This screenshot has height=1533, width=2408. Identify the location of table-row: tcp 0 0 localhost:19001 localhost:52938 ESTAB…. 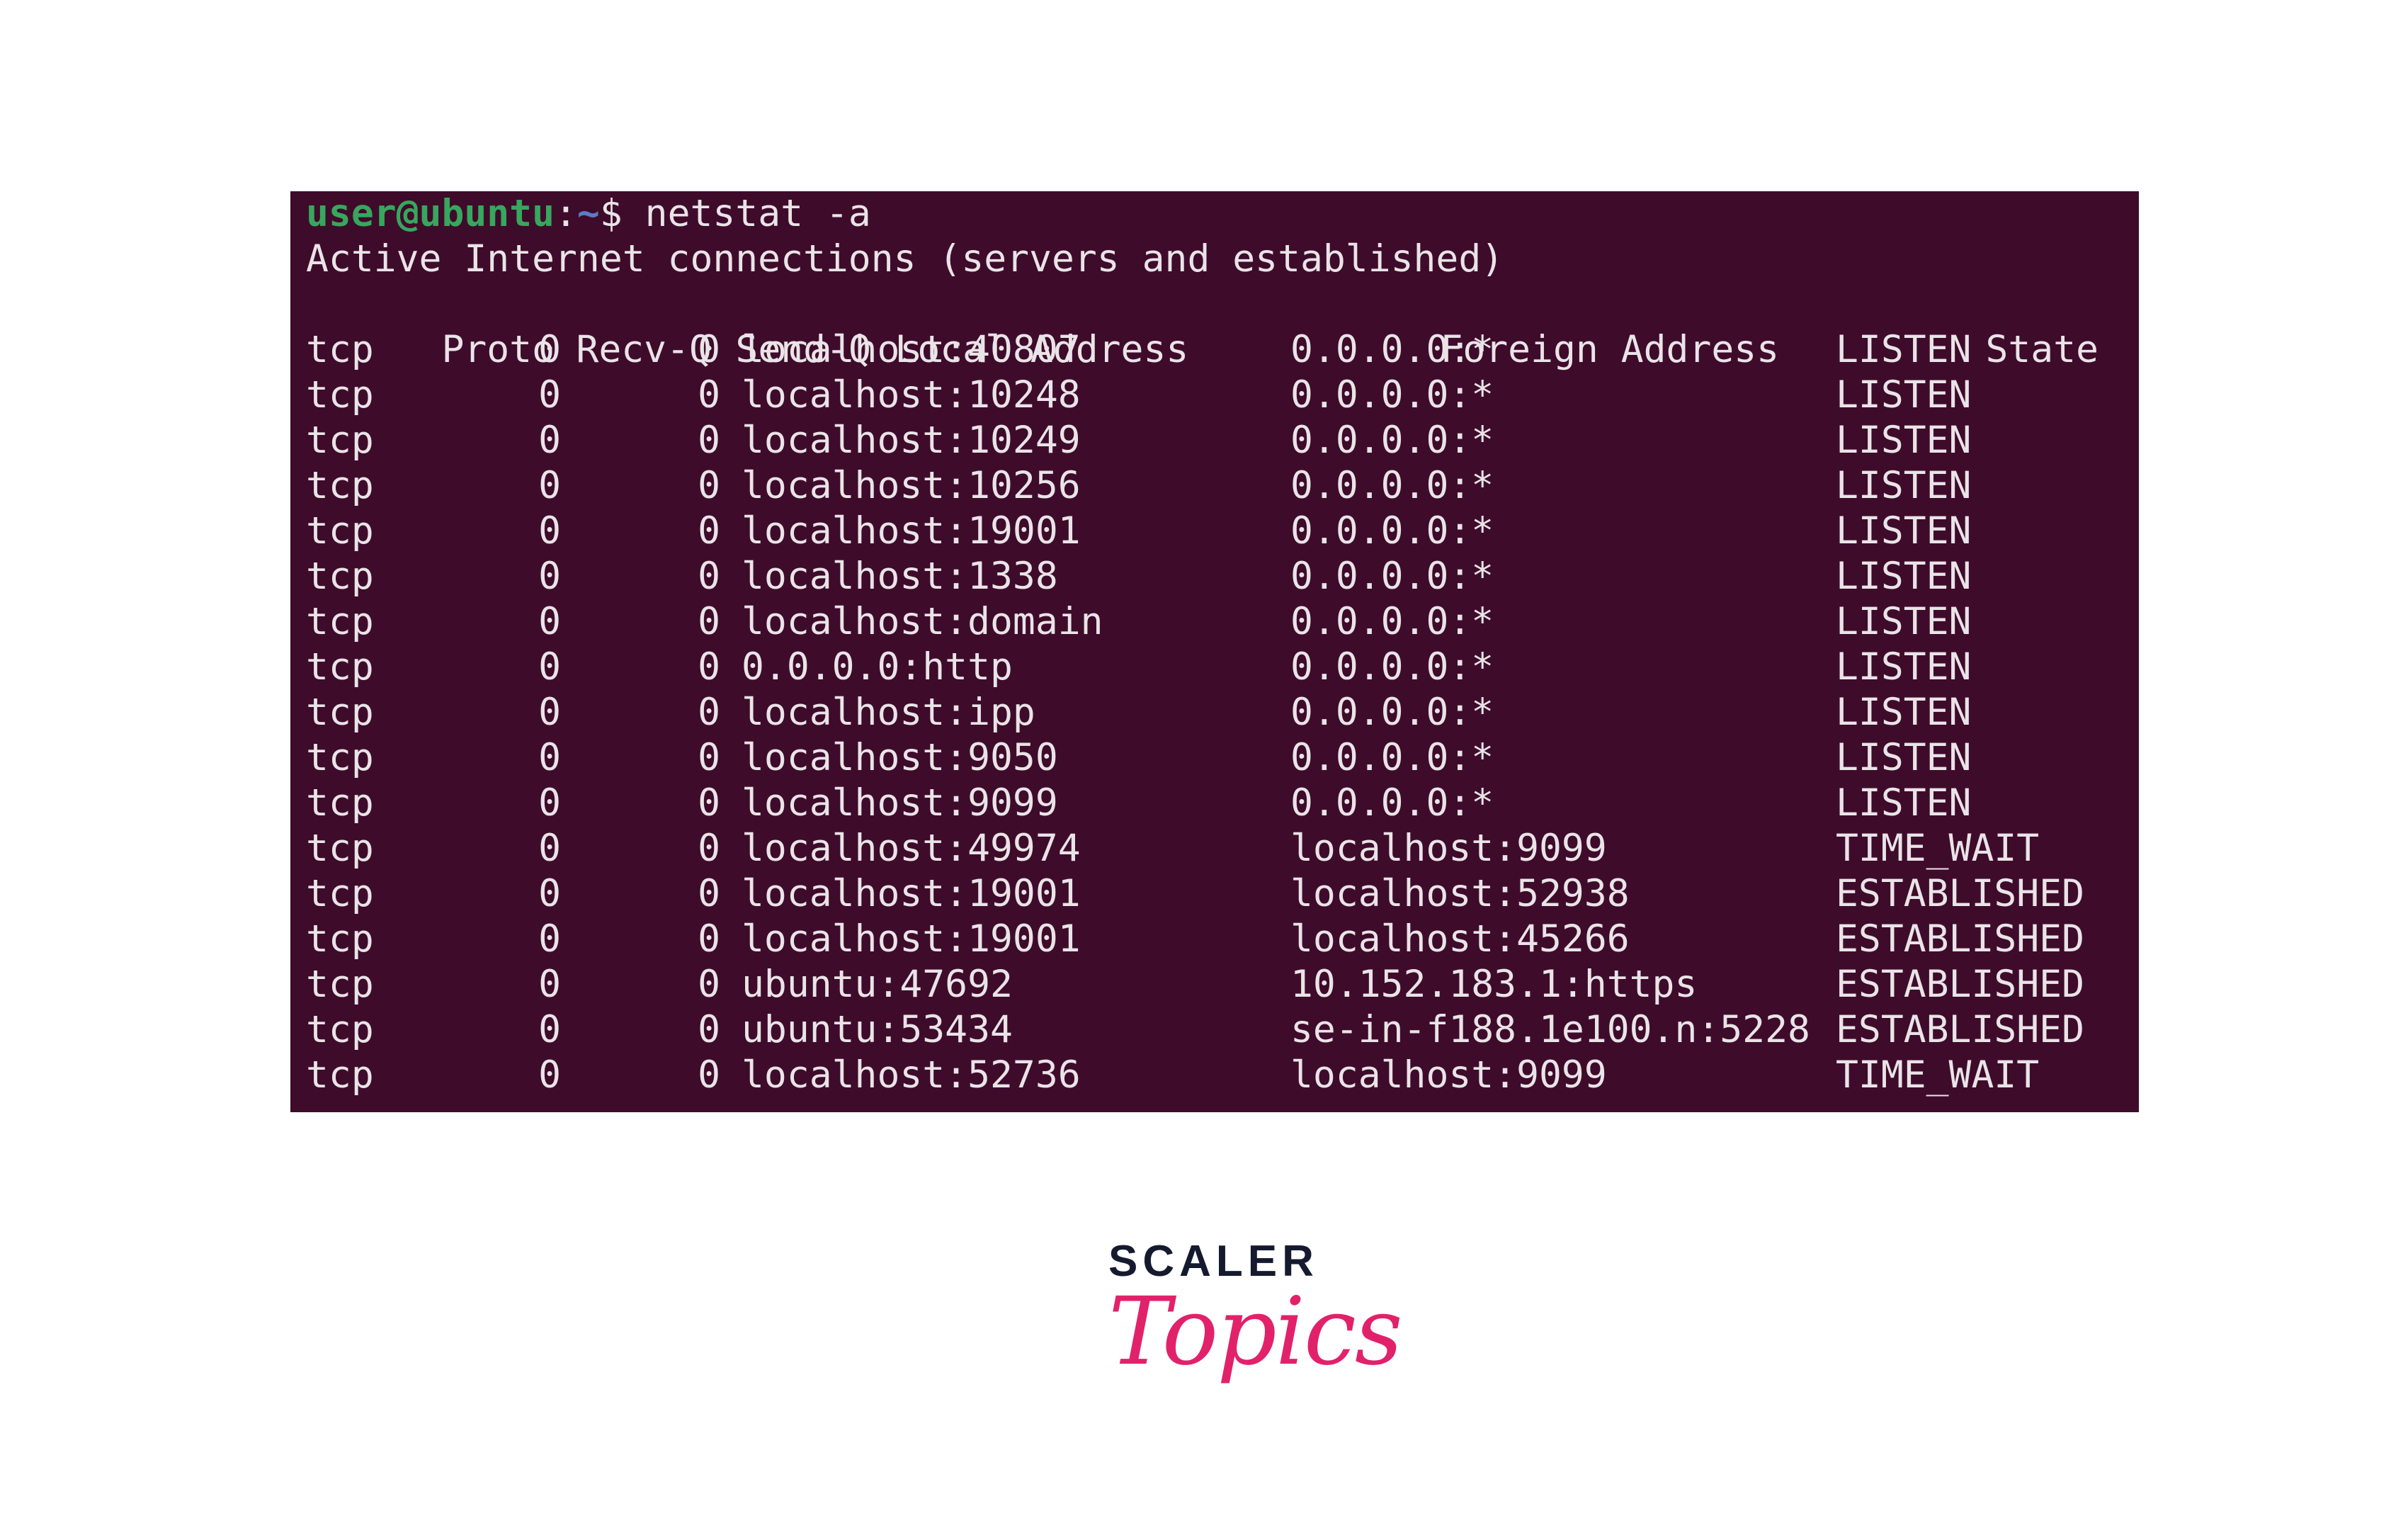
(1222, 894).